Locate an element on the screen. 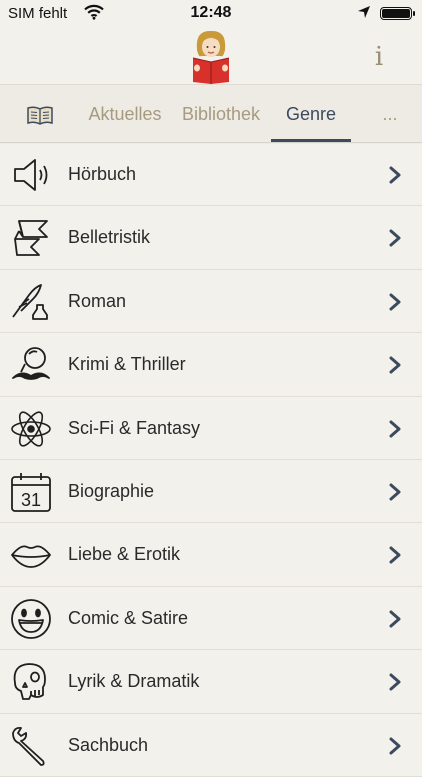 The width and height of the screenshot is (422, 777). status-bar: SIM fehlt 12:48 is located at coordinates (211, 14).